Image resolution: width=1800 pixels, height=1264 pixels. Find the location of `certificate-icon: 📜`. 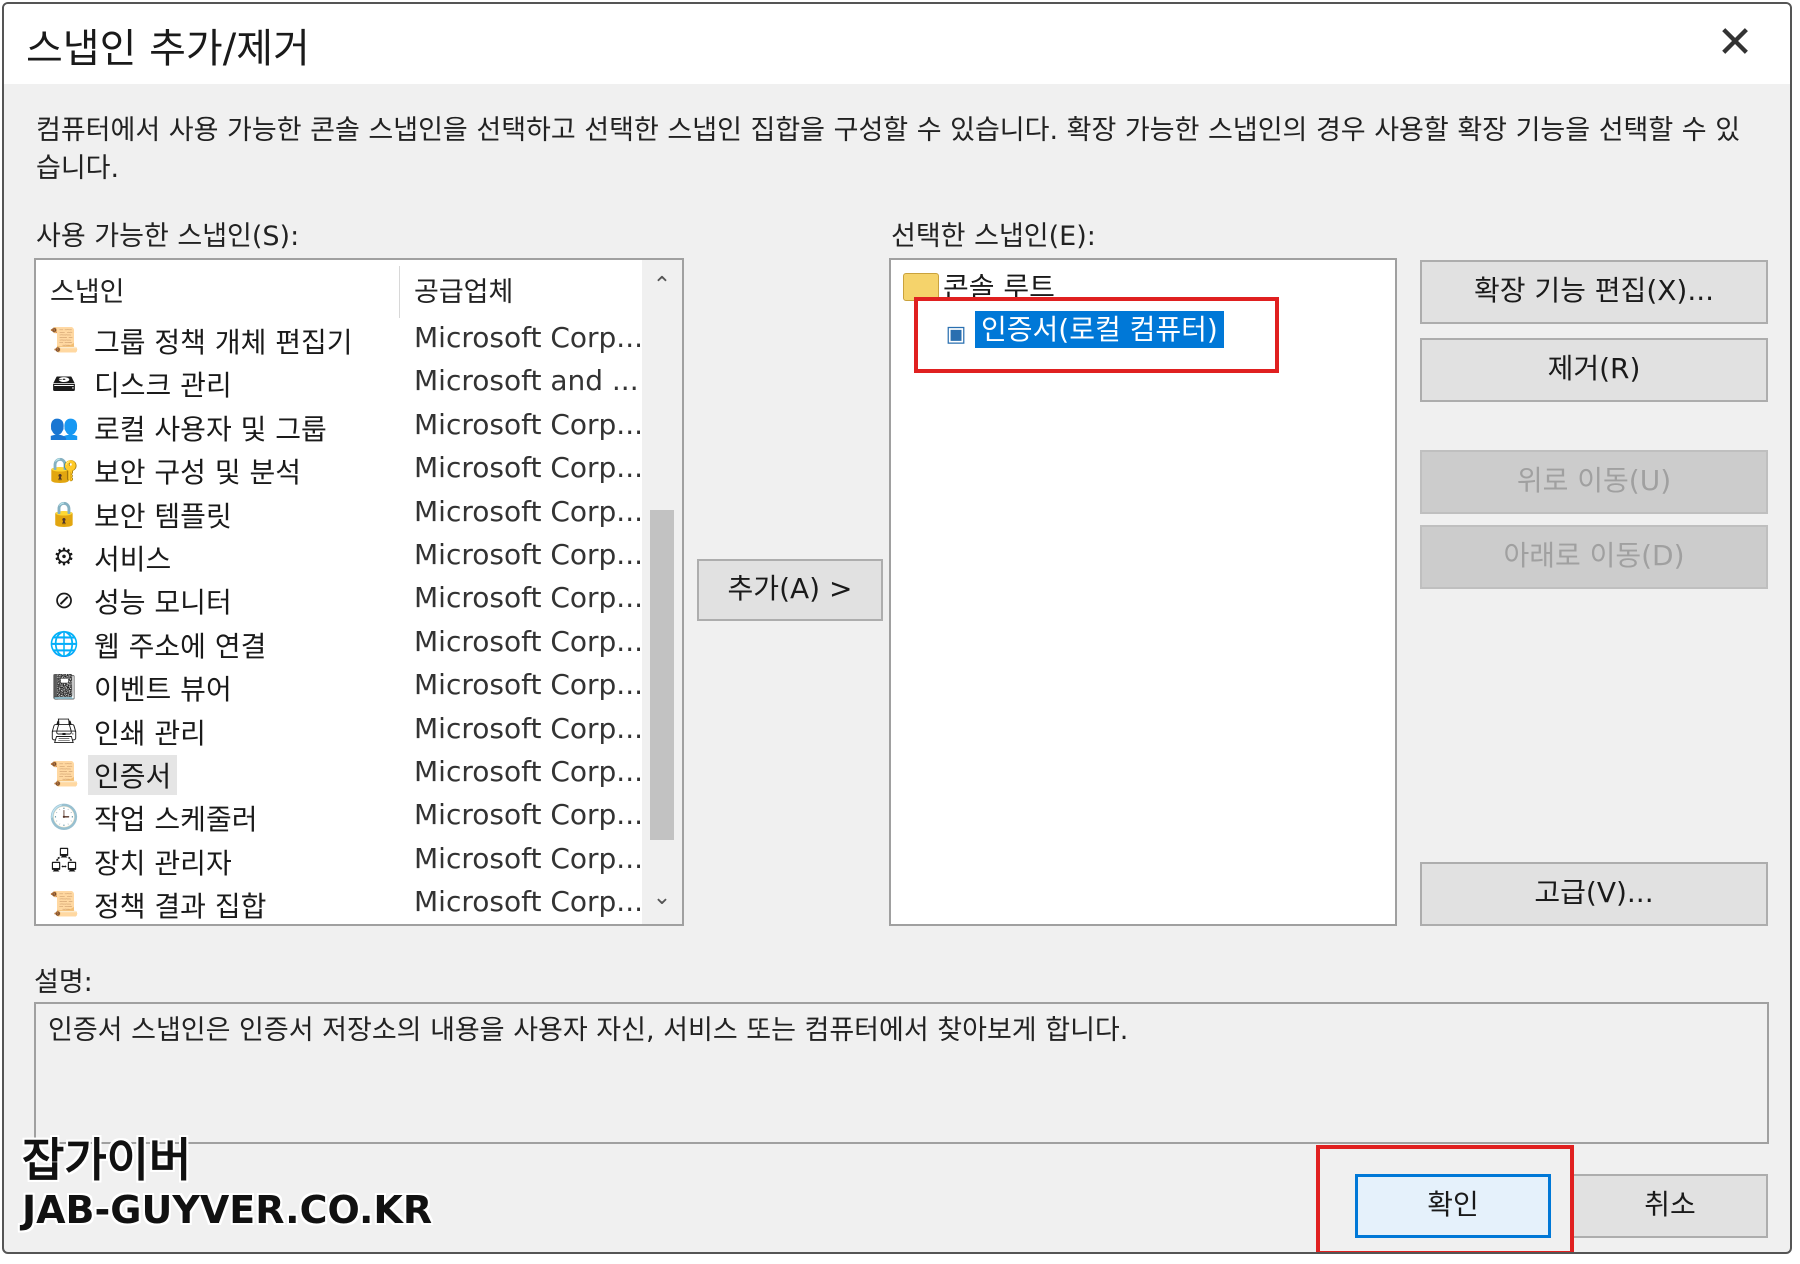

certificate-icon: 📜 is located at coordinates (64, 773).